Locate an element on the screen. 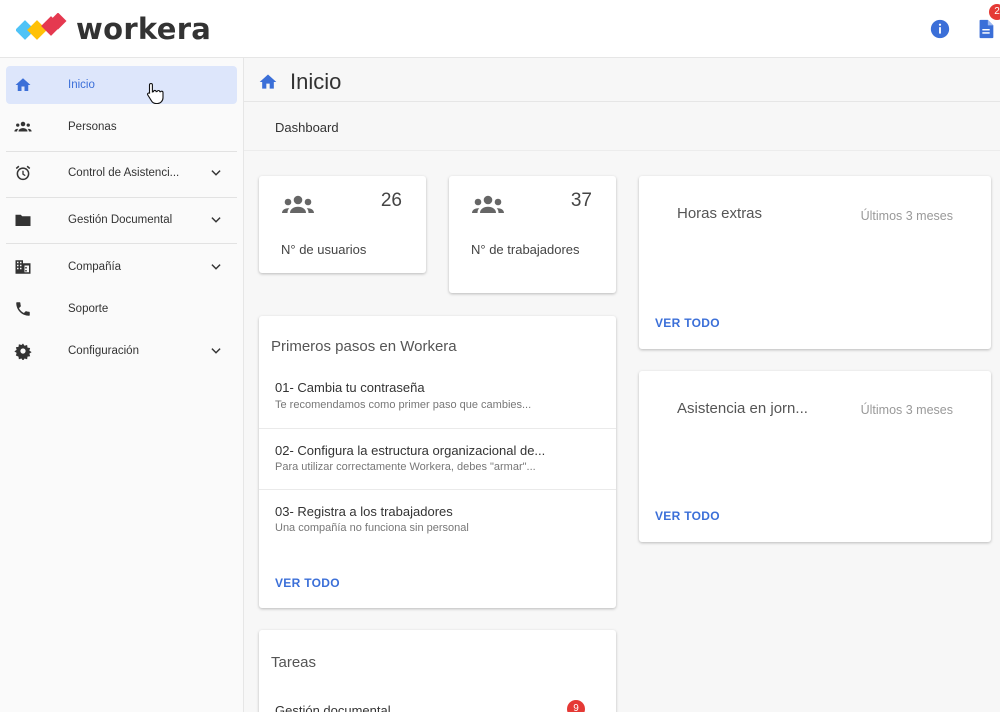 The height and width of the screenshot is (712, 1000). page-title: Inicio is located at coordinates (316, 81).